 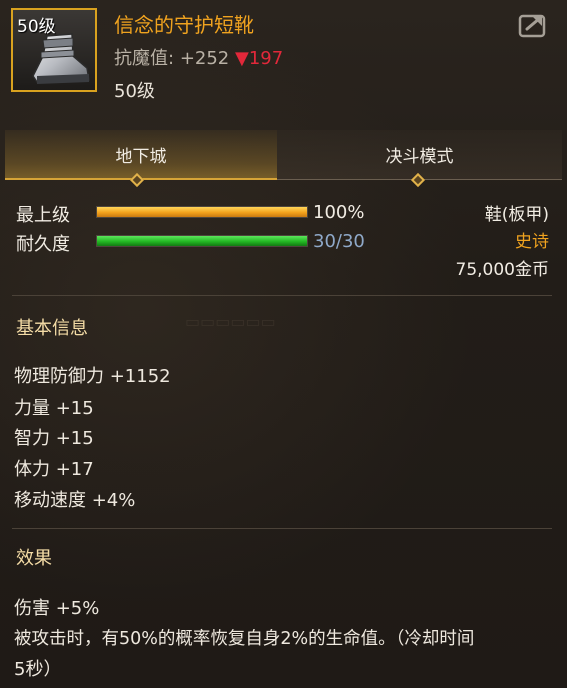 I want to click on item-rarity: 史诗, so click(x=532, y=242).